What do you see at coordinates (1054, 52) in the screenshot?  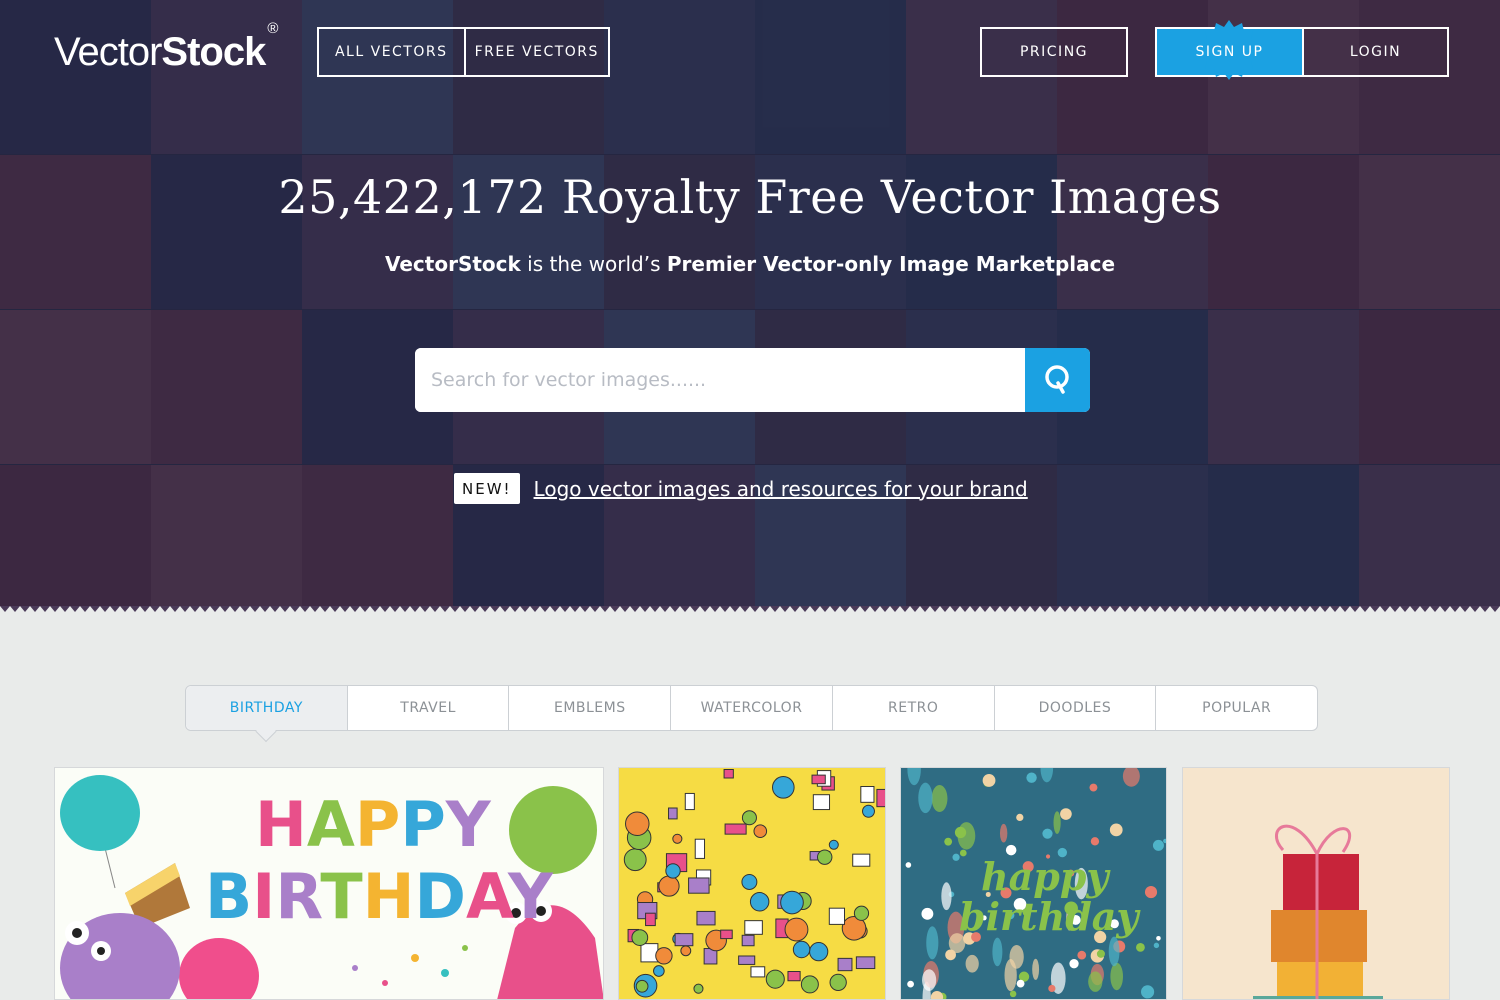 I see `pricing-button: PRICING` at bounding box center [1054, 52].